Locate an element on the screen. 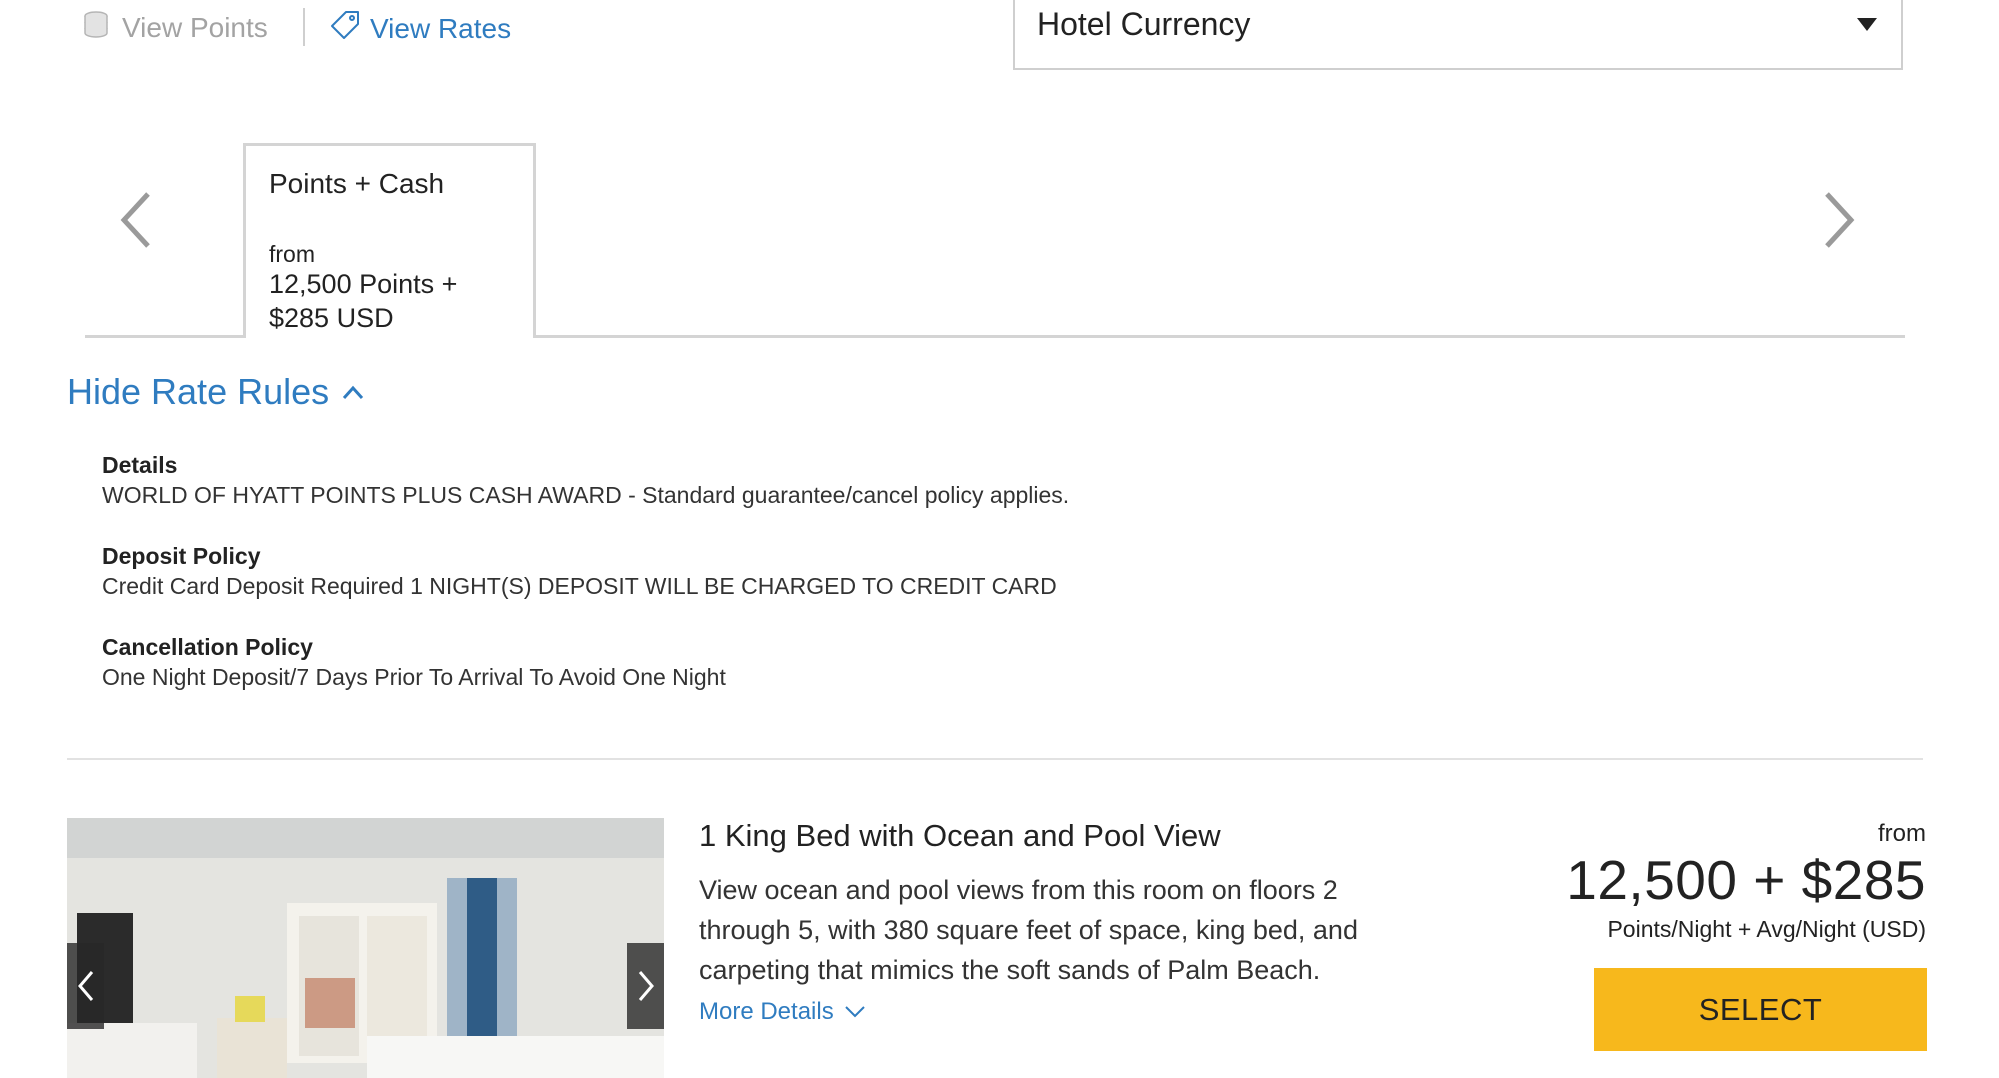  rate-tab-amount: 12,500 Points + $285 USD is located at coordinates (363, 301).